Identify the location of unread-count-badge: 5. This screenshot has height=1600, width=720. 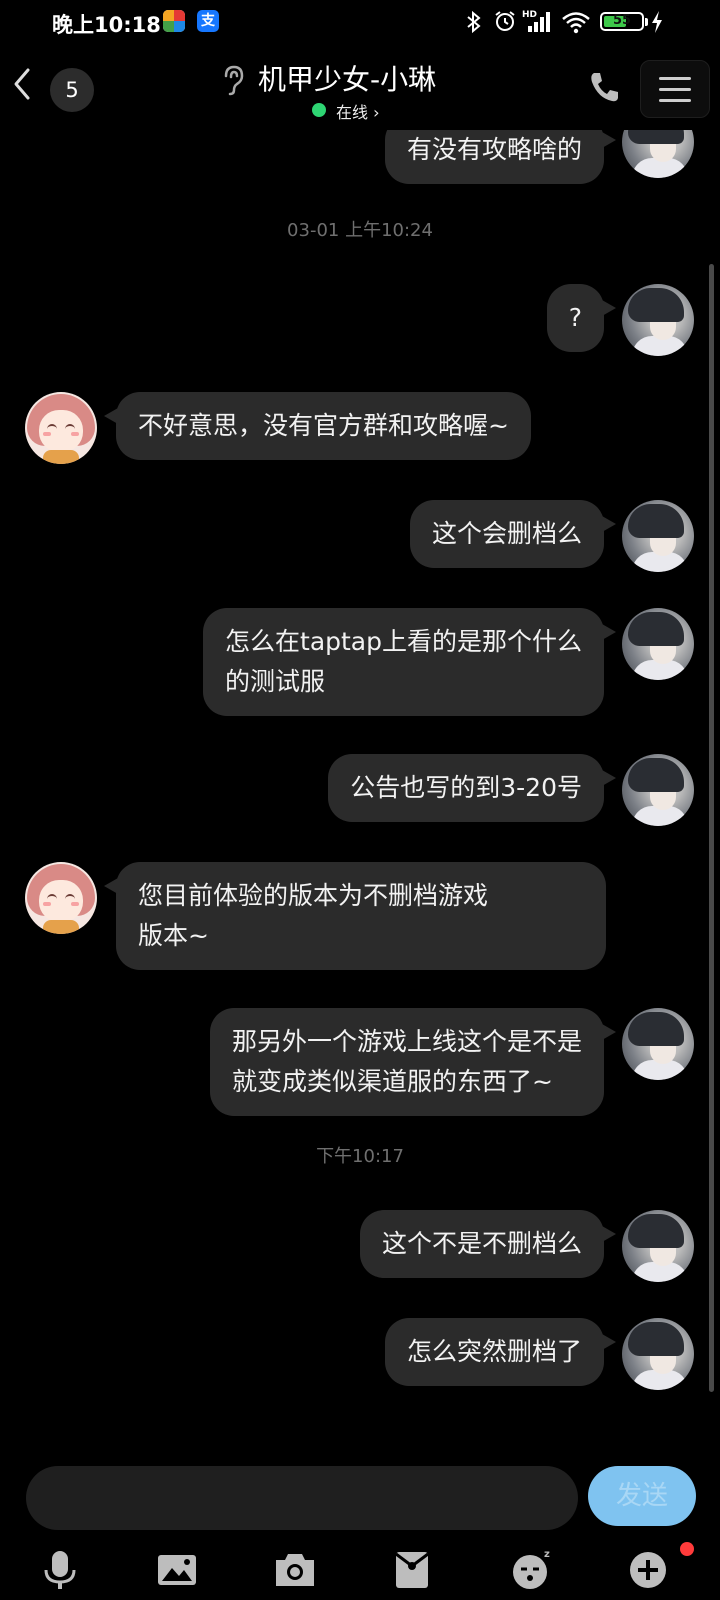
(72, 90).